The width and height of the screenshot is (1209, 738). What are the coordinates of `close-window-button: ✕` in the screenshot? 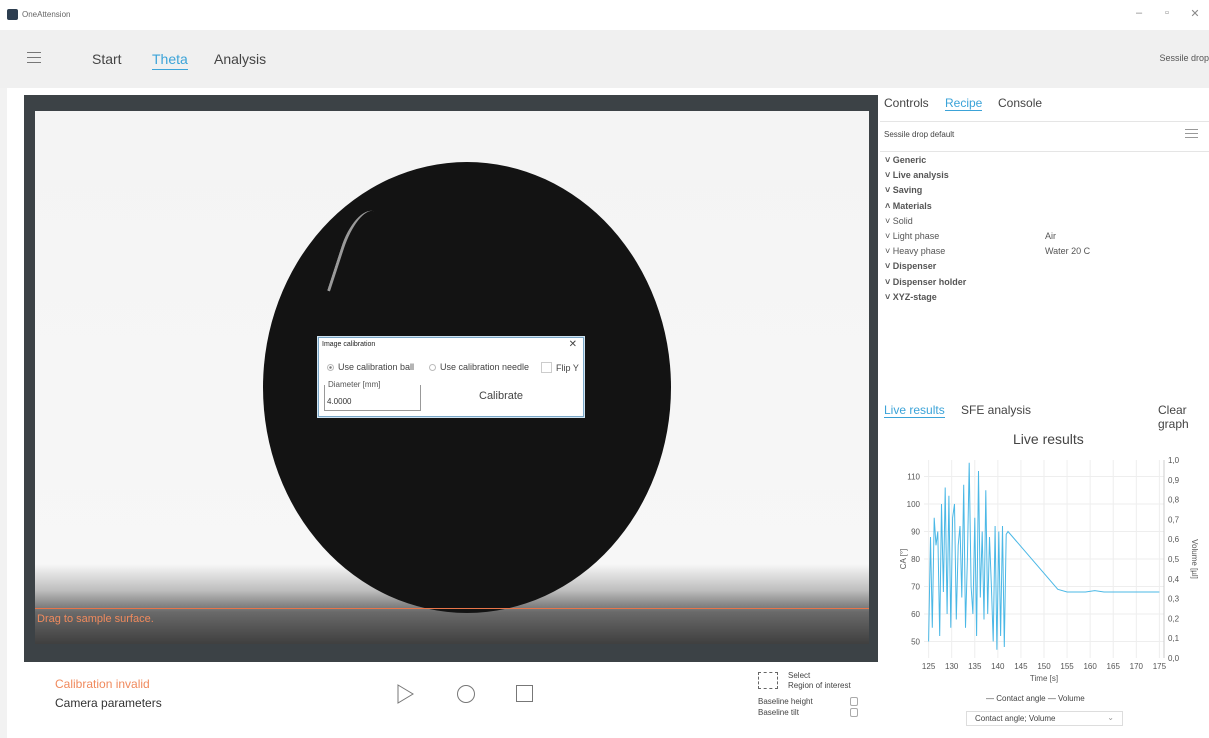 It's located at (1195, 13).